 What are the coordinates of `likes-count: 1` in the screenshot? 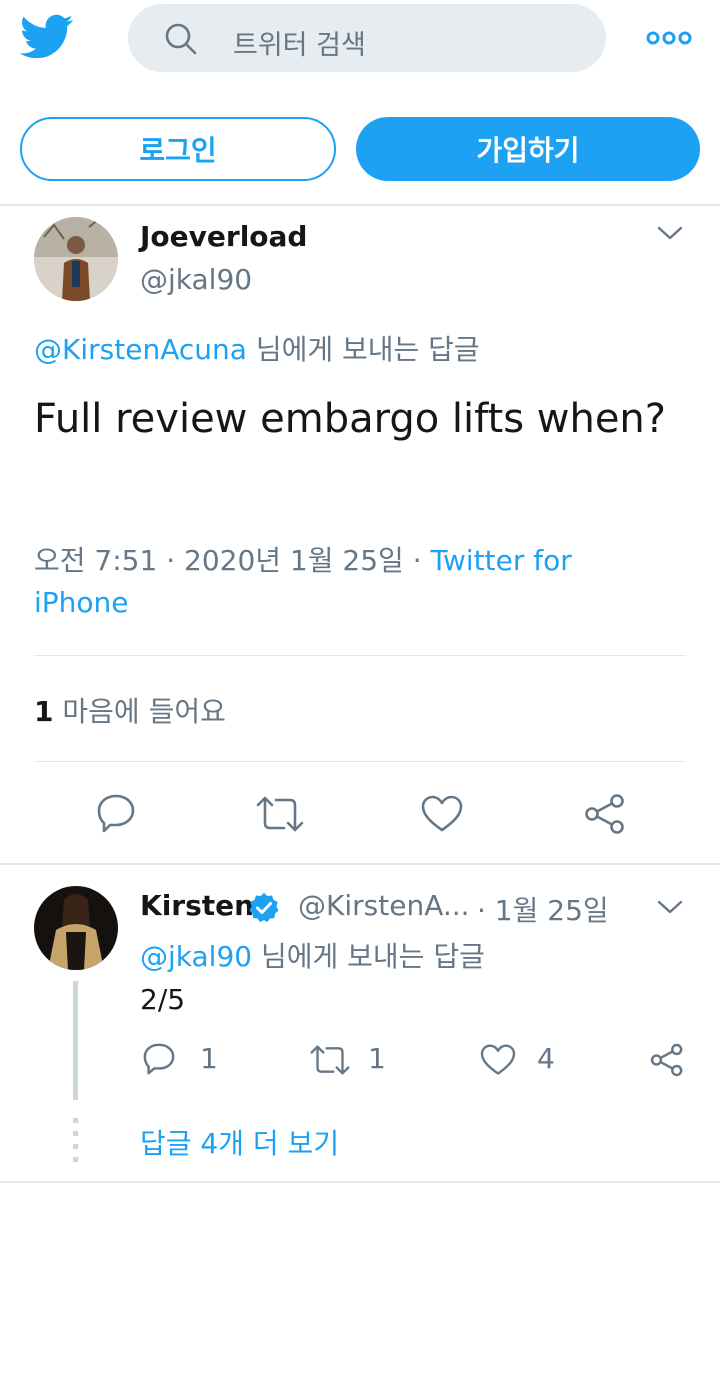 It's located at (44, 711).